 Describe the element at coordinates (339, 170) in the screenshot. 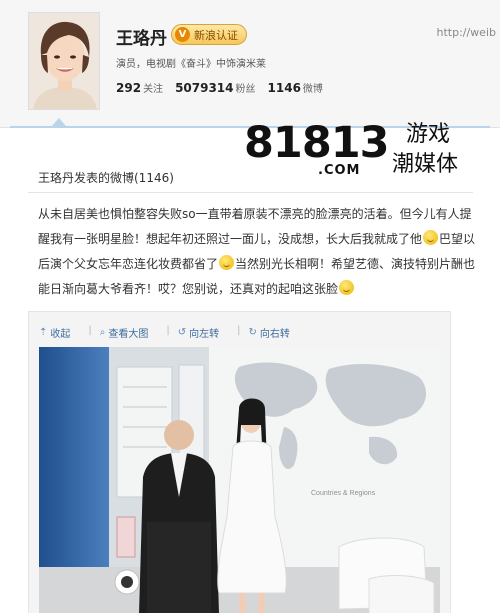

I see `watermark-com: .COM` at that location.